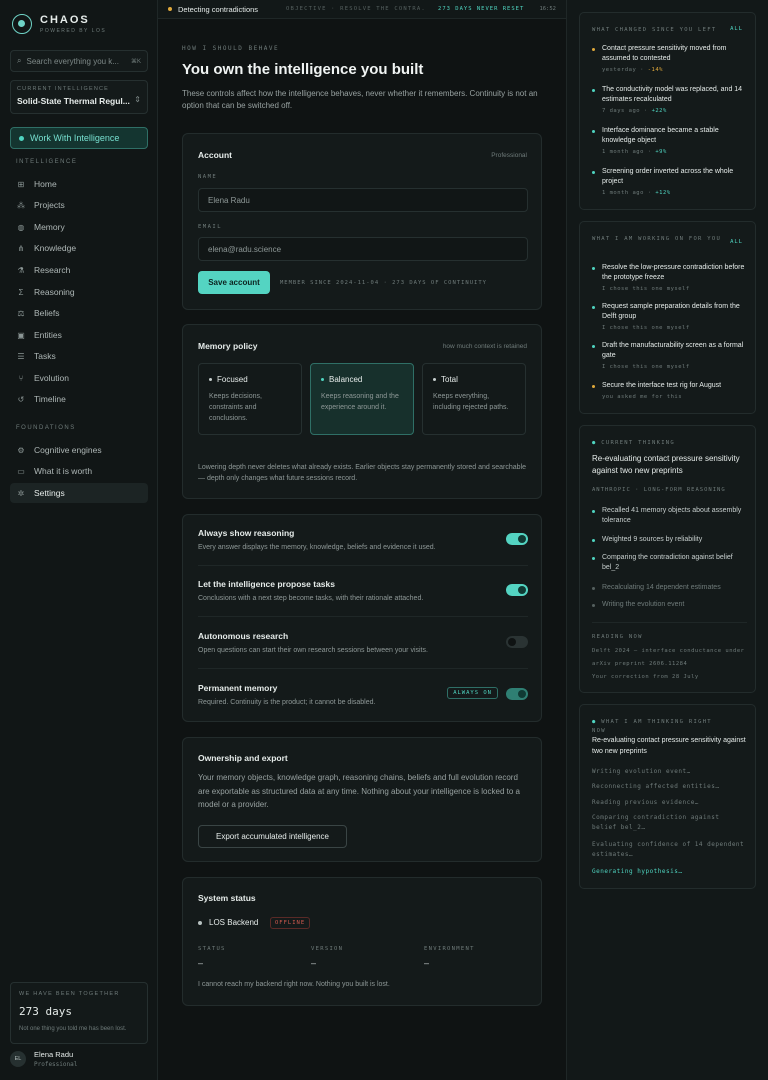 The height and width of the screenshot is (1080, 768). I want to click on permanent-memory-toggle, so click(517, 694).